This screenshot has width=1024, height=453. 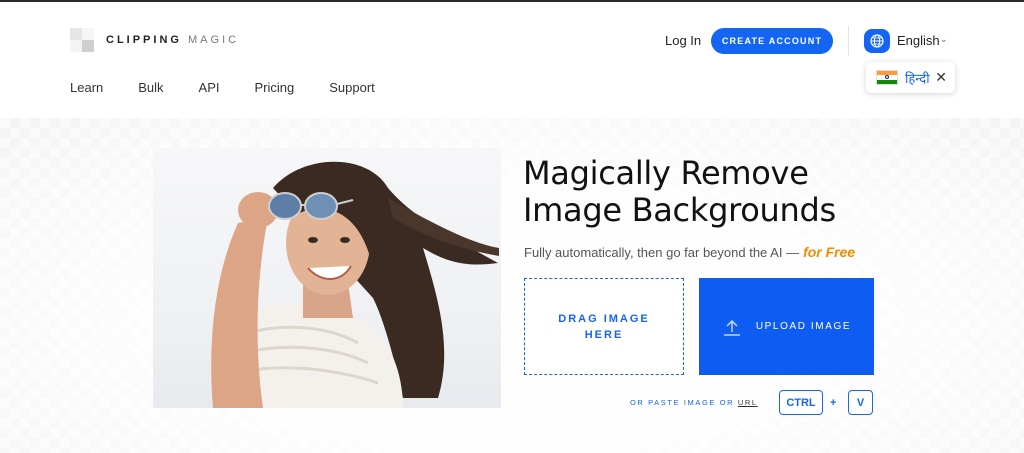 I want to click on window-top-border, so click(x=512, y=1).